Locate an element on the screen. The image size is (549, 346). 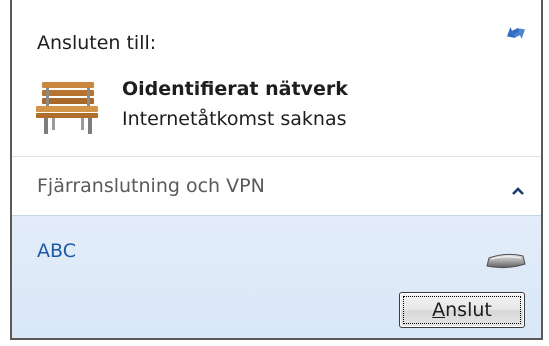
network-name: Oidentifierat nätverk is located at coordinates (235, 89).